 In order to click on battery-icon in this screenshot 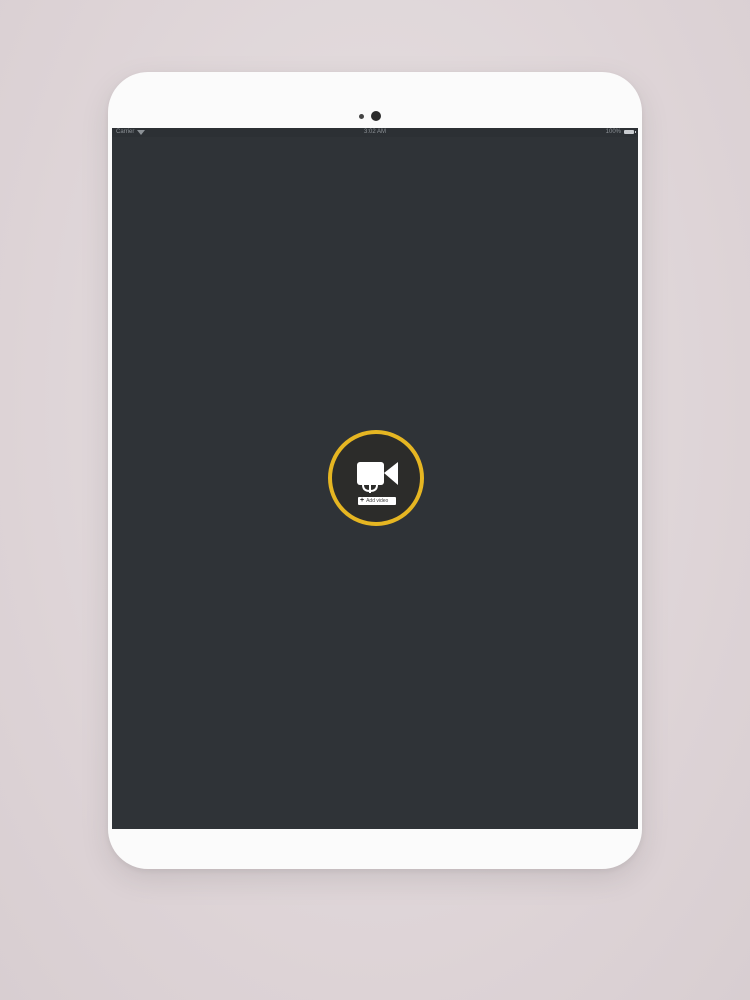, I will do `click(630, 132)`.